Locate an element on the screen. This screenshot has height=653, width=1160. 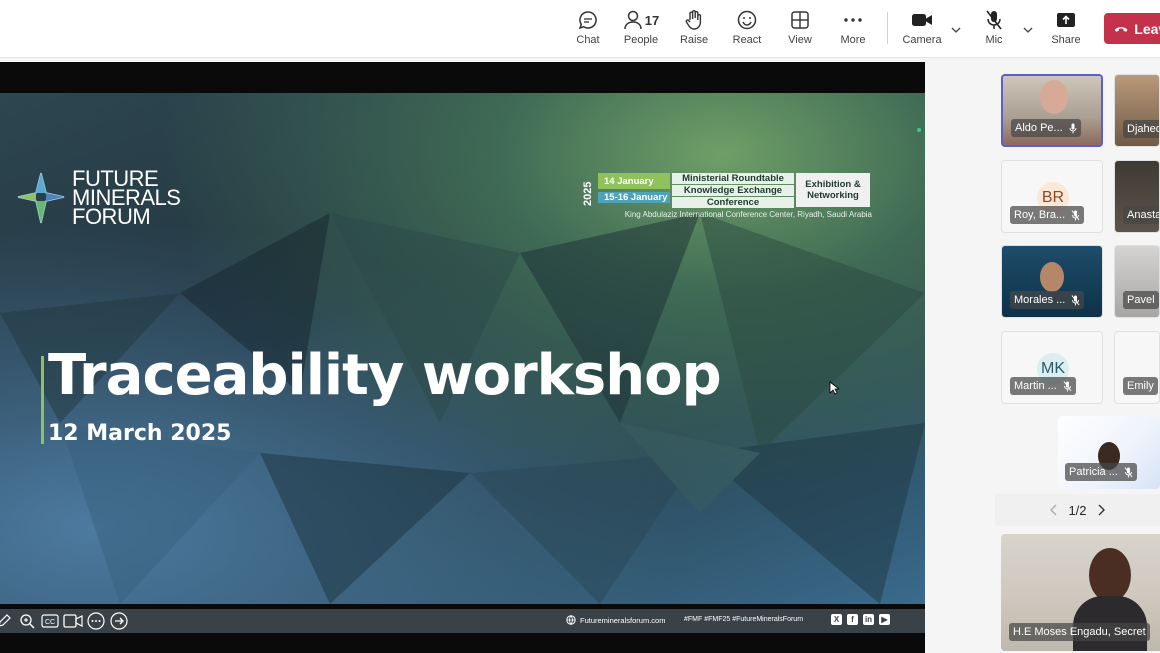
more-label: More is located at coordinates (853, 40).